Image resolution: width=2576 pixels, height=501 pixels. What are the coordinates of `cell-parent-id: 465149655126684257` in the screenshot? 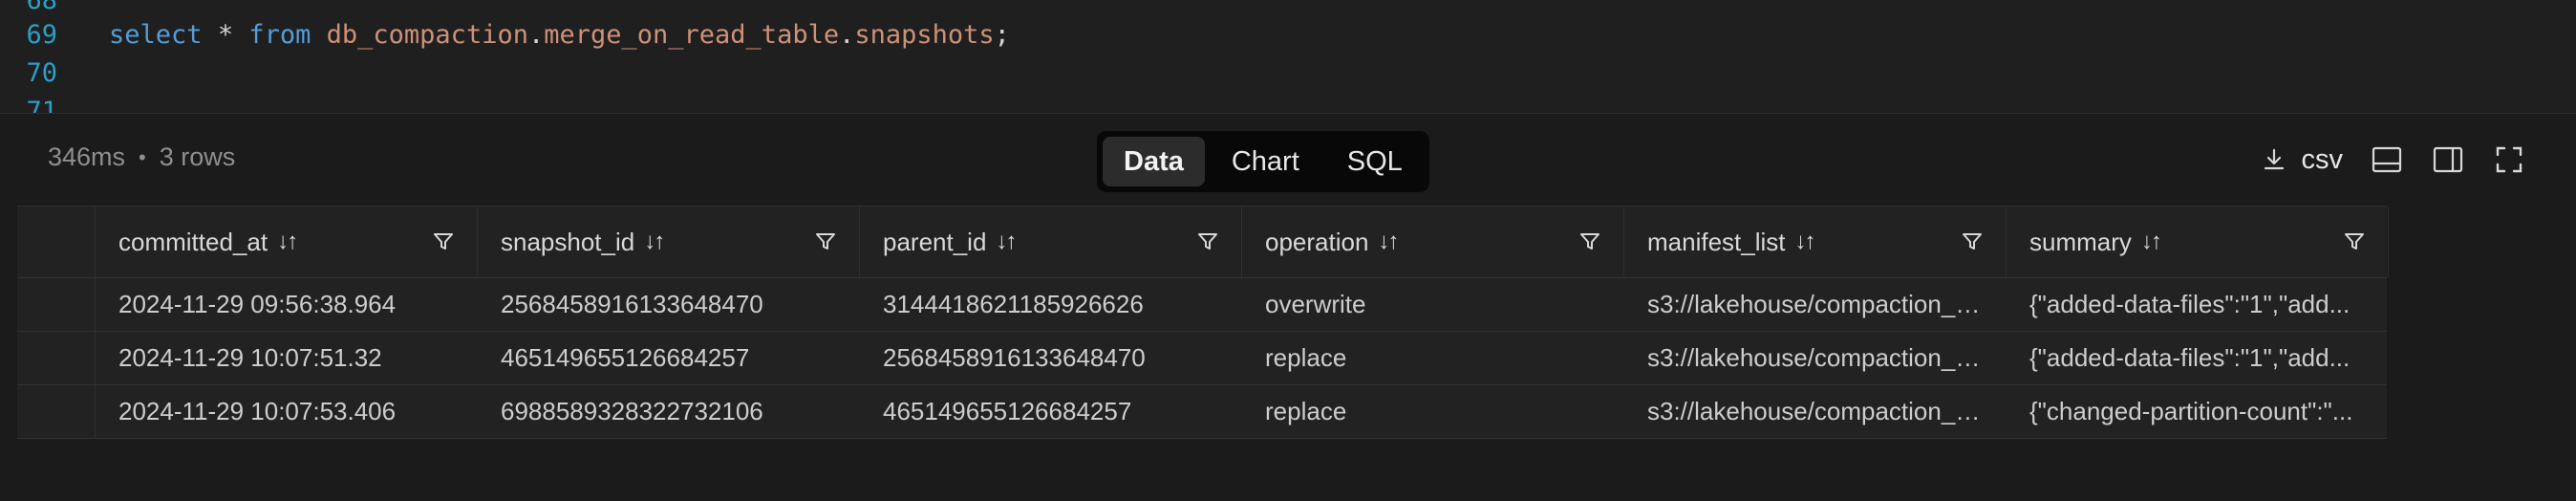 It's located at (1051, 412).